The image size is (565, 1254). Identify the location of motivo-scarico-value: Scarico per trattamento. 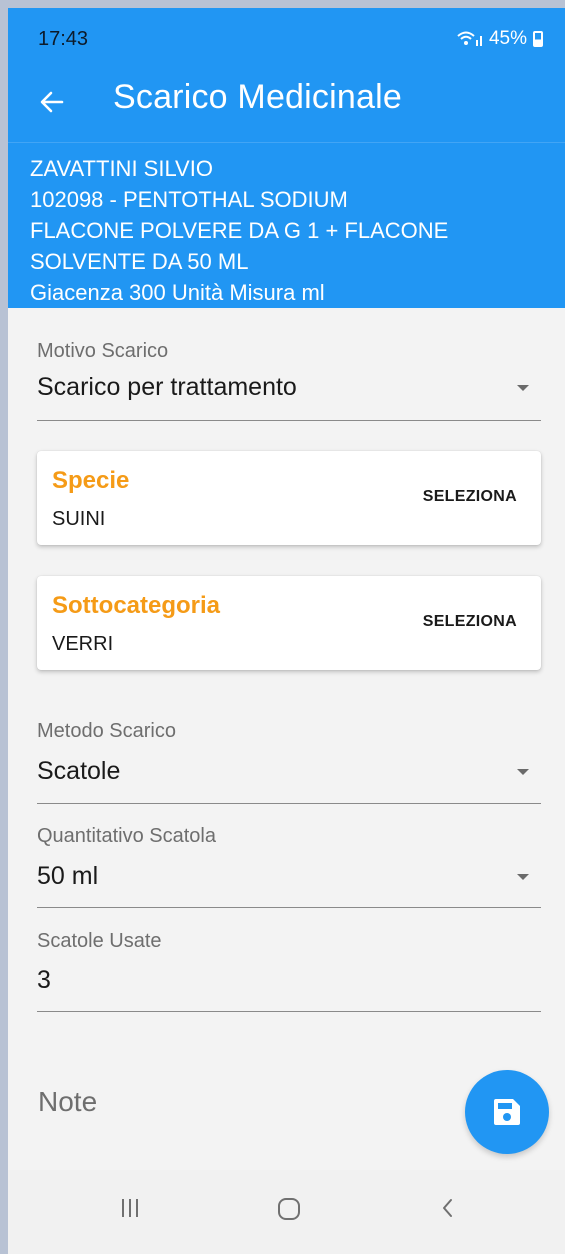
(167, 387).